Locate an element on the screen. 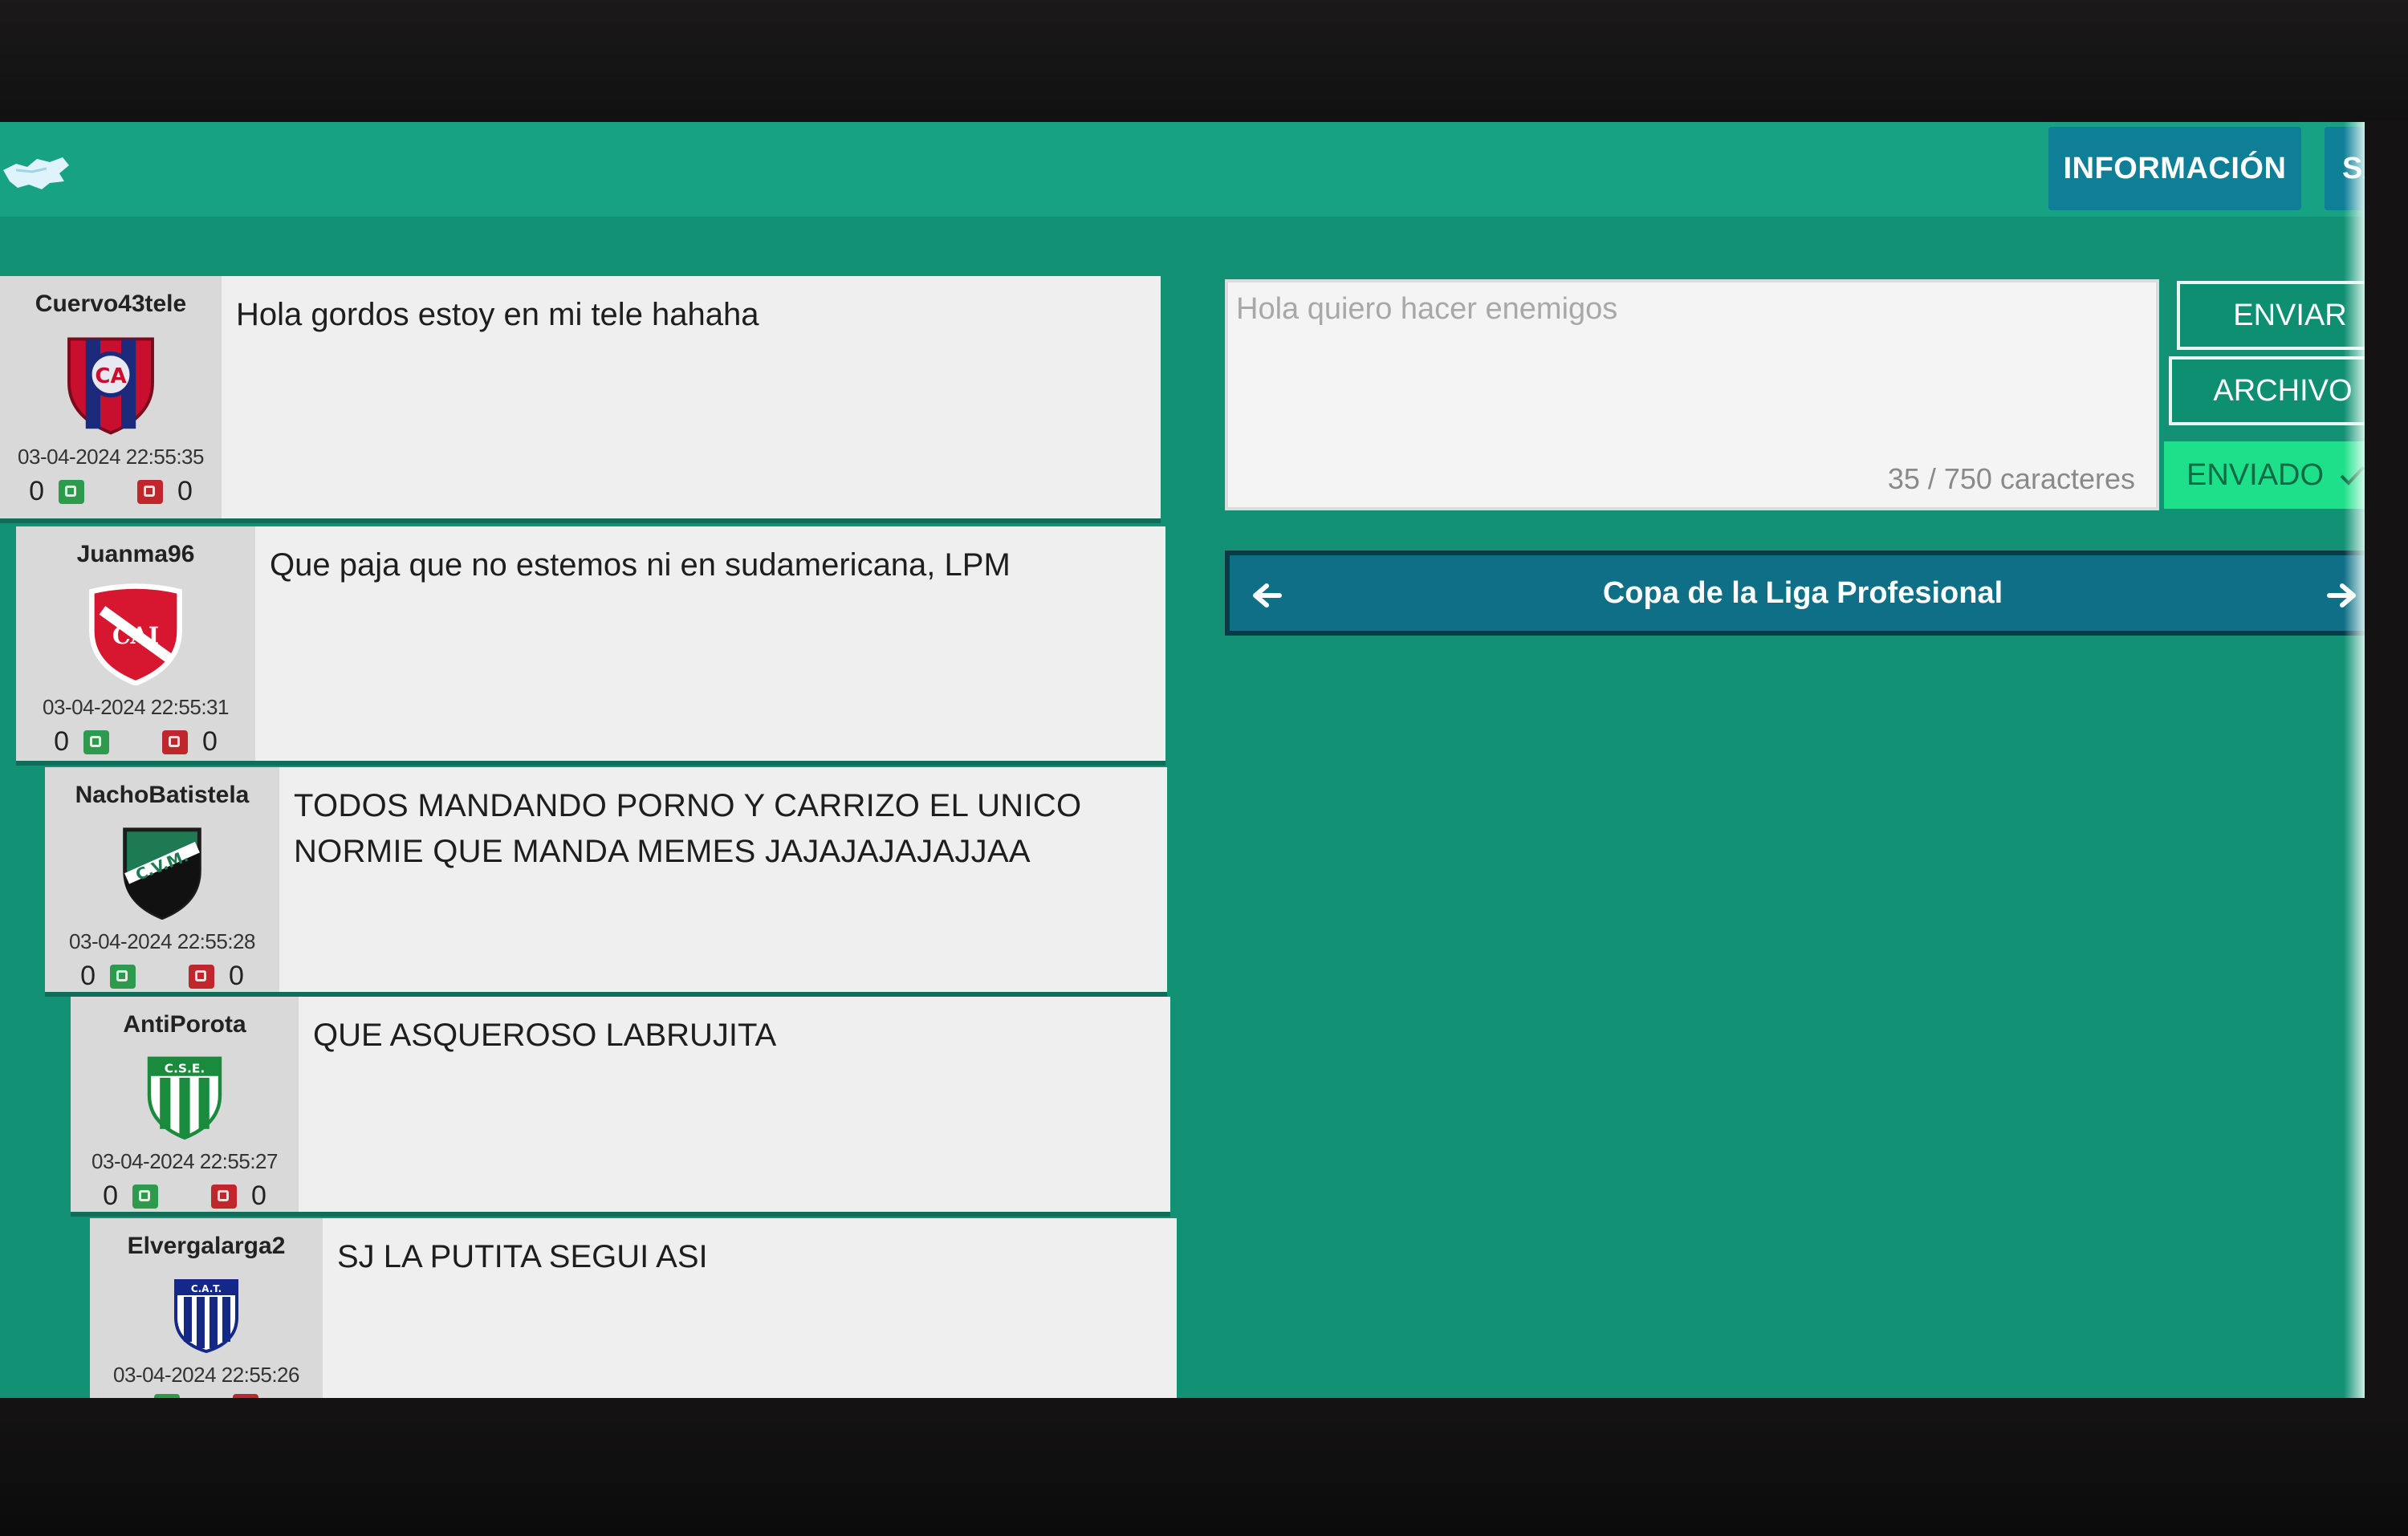  tv-bezel-top is located at coordinates (1204, 64).